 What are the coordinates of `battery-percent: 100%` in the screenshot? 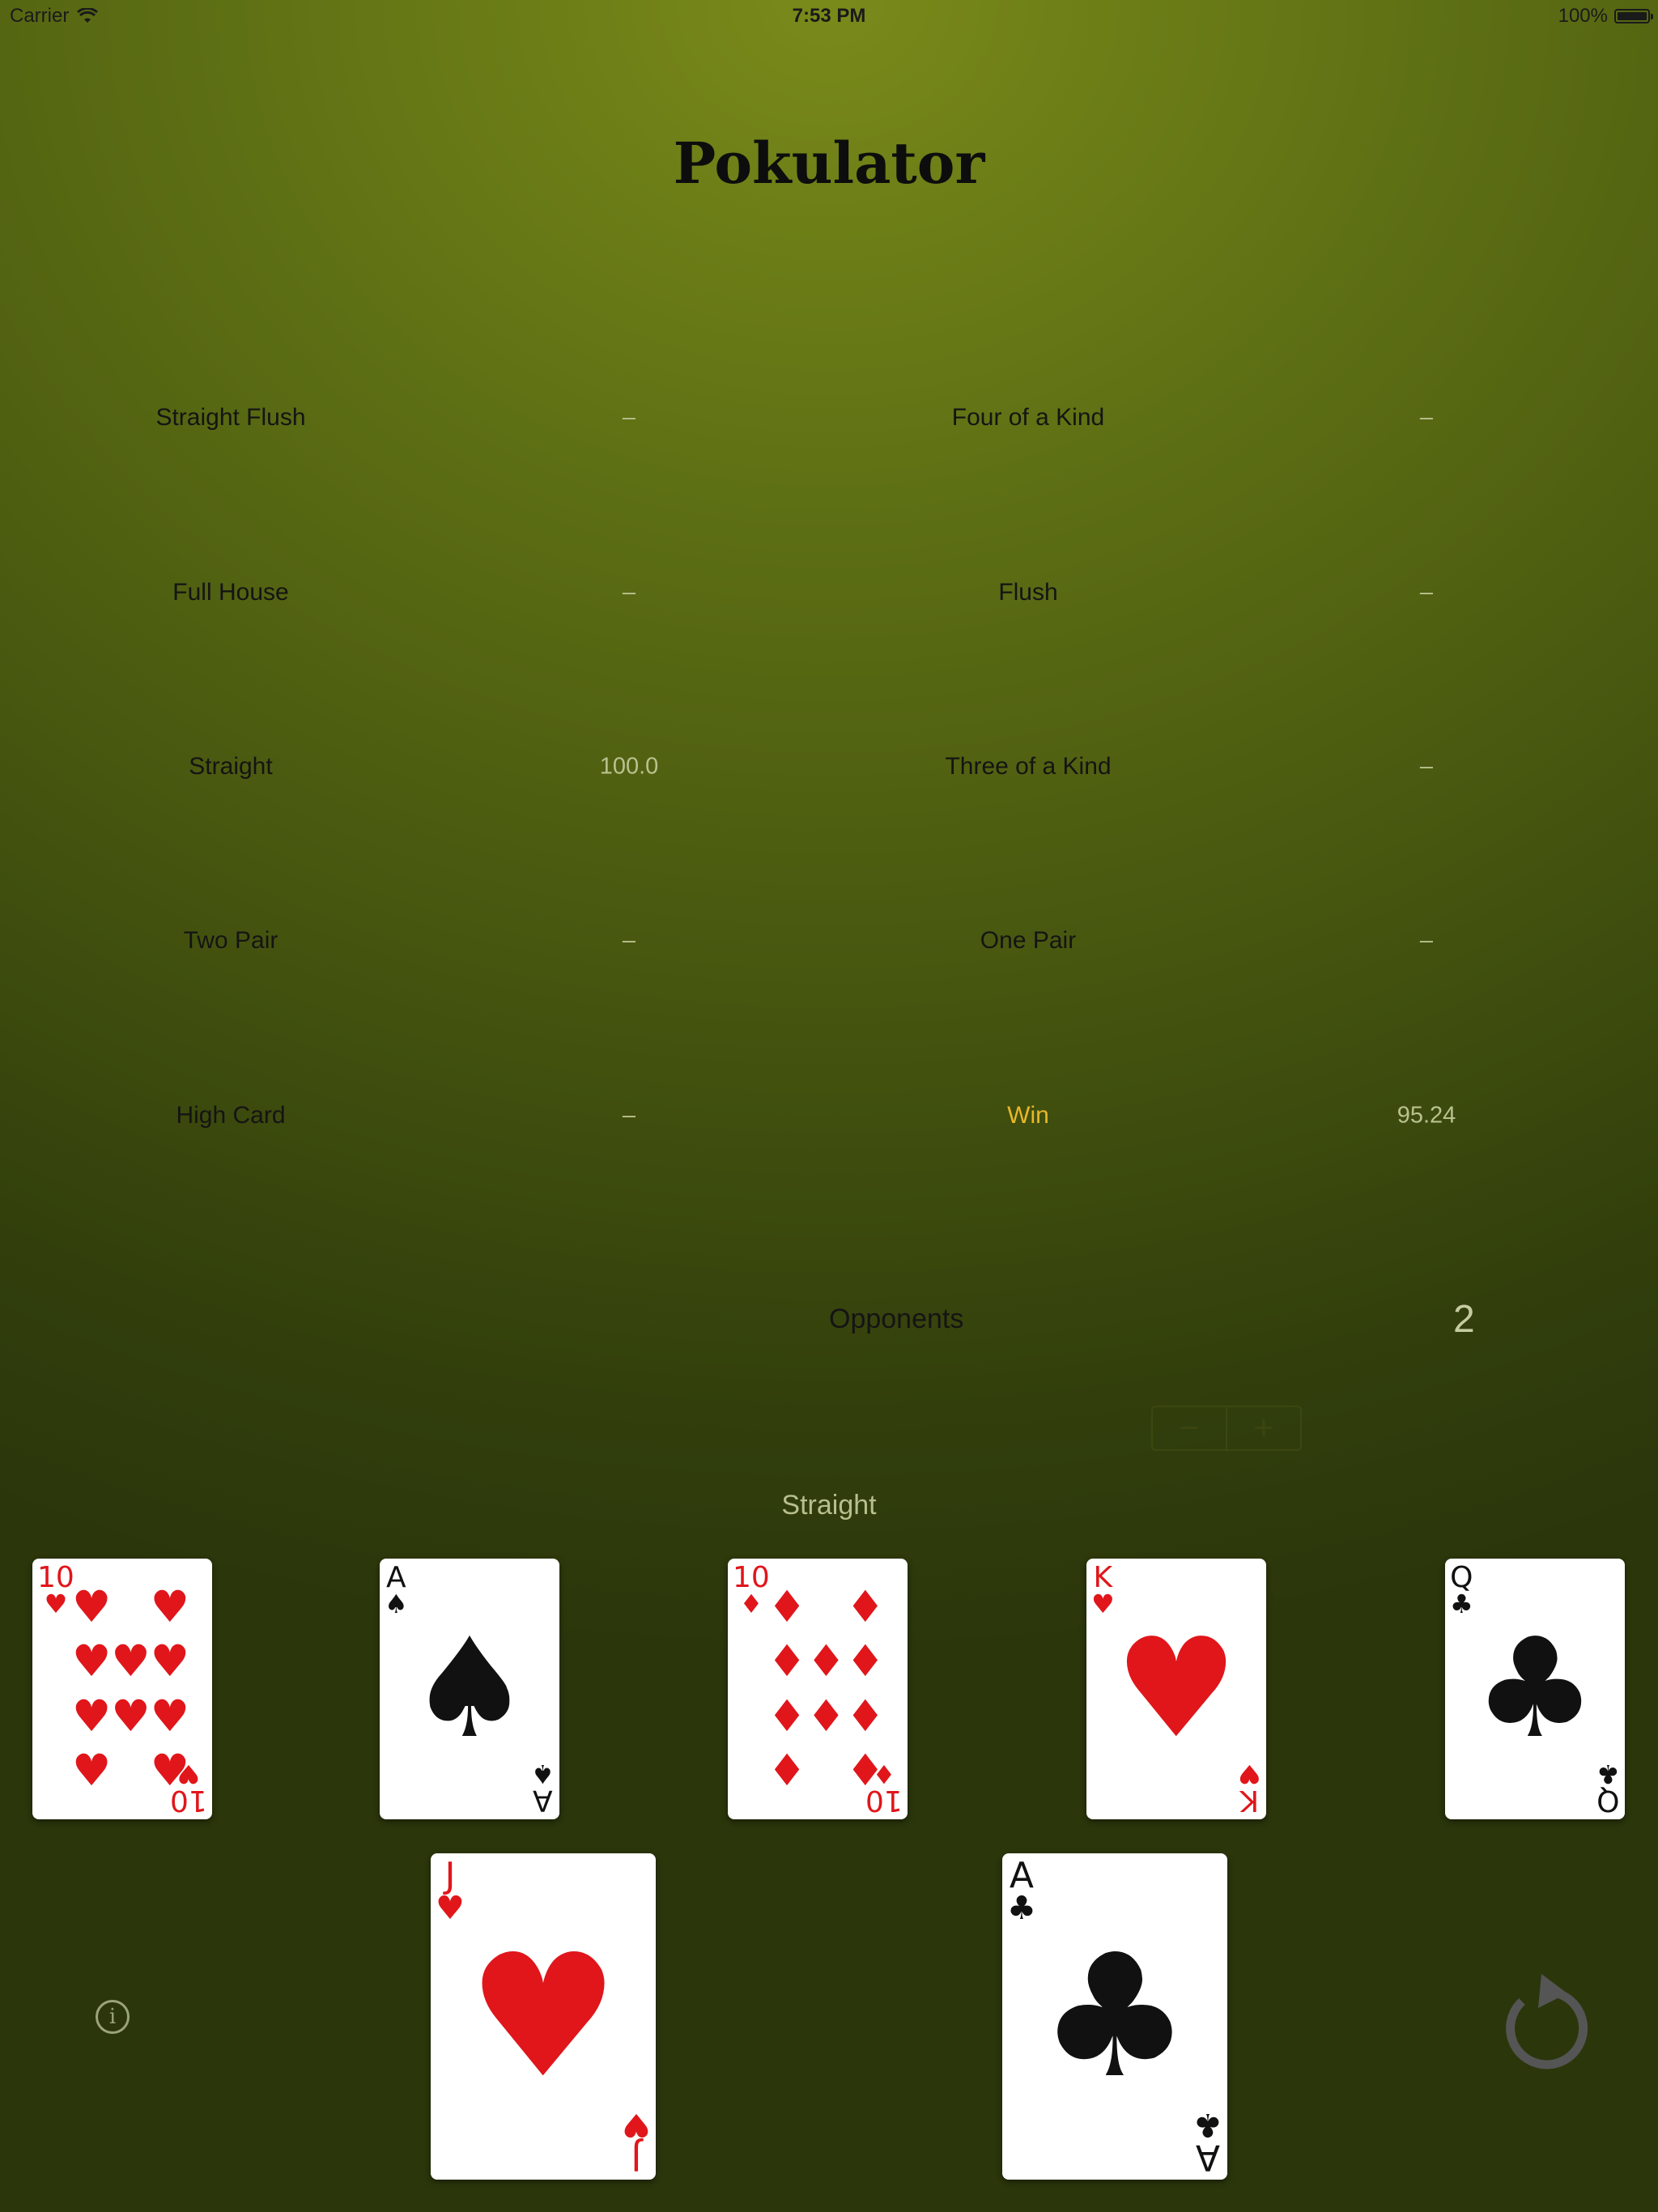 It's located at (1583, 16).